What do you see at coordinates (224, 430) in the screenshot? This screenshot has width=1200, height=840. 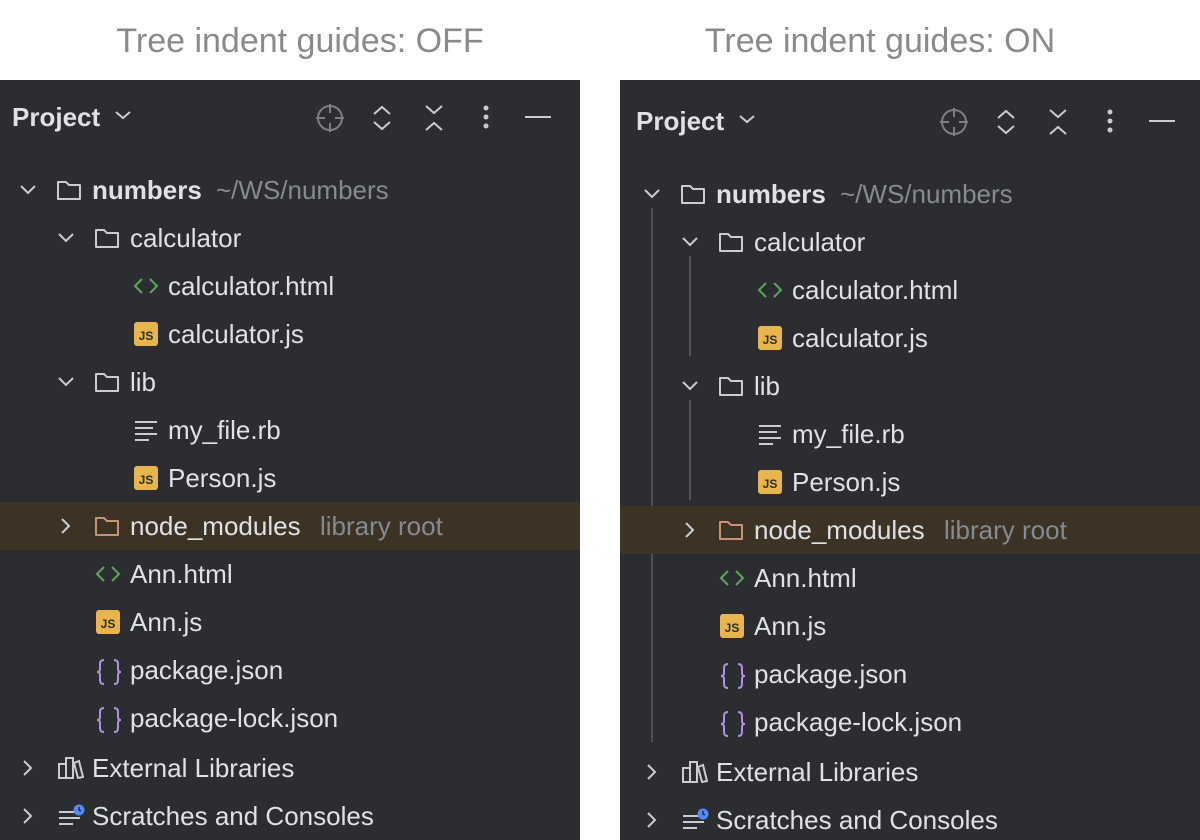 I see `tree-label: my_file.rb` at bounding box center [224, 430].